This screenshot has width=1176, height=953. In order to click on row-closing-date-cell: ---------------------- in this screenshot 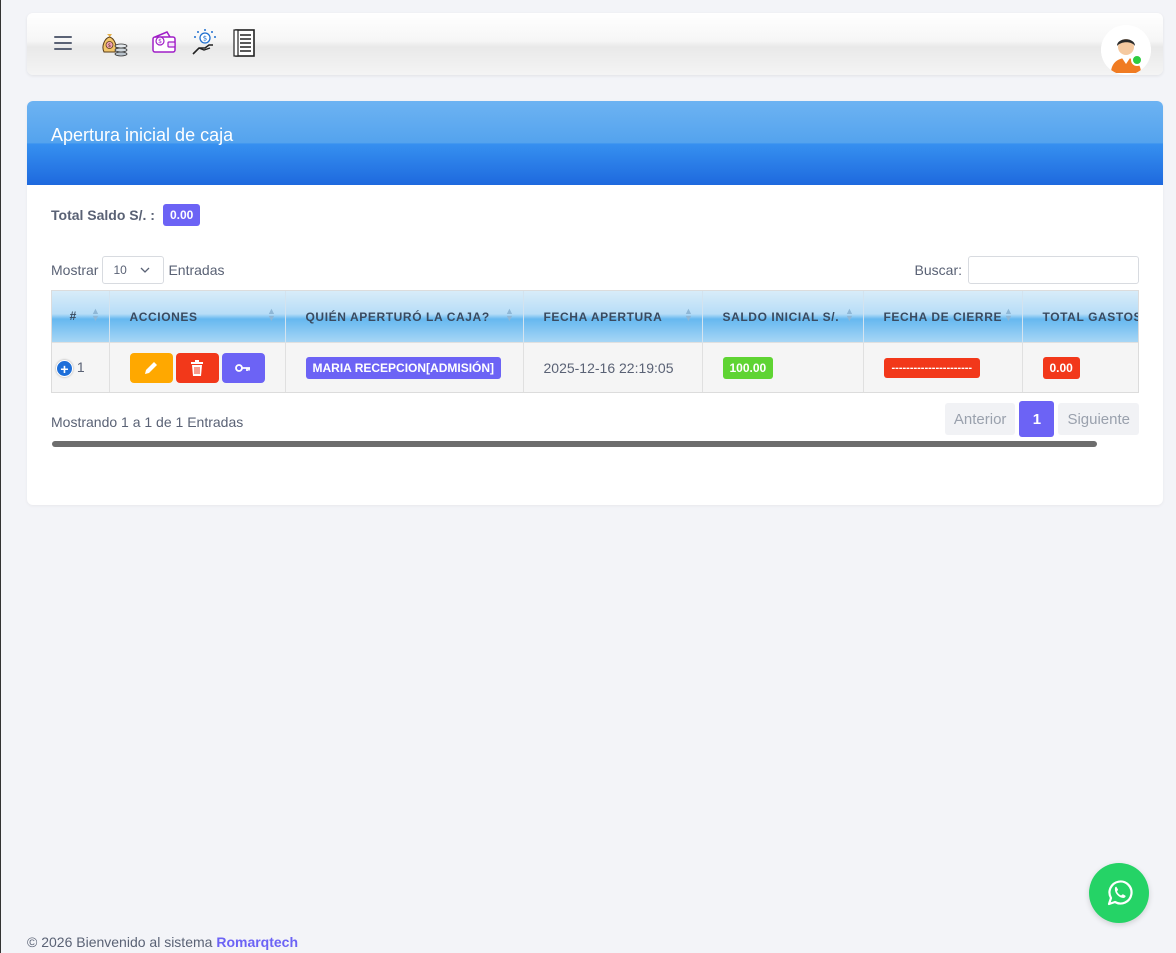, I will do `click(943, 366)`.